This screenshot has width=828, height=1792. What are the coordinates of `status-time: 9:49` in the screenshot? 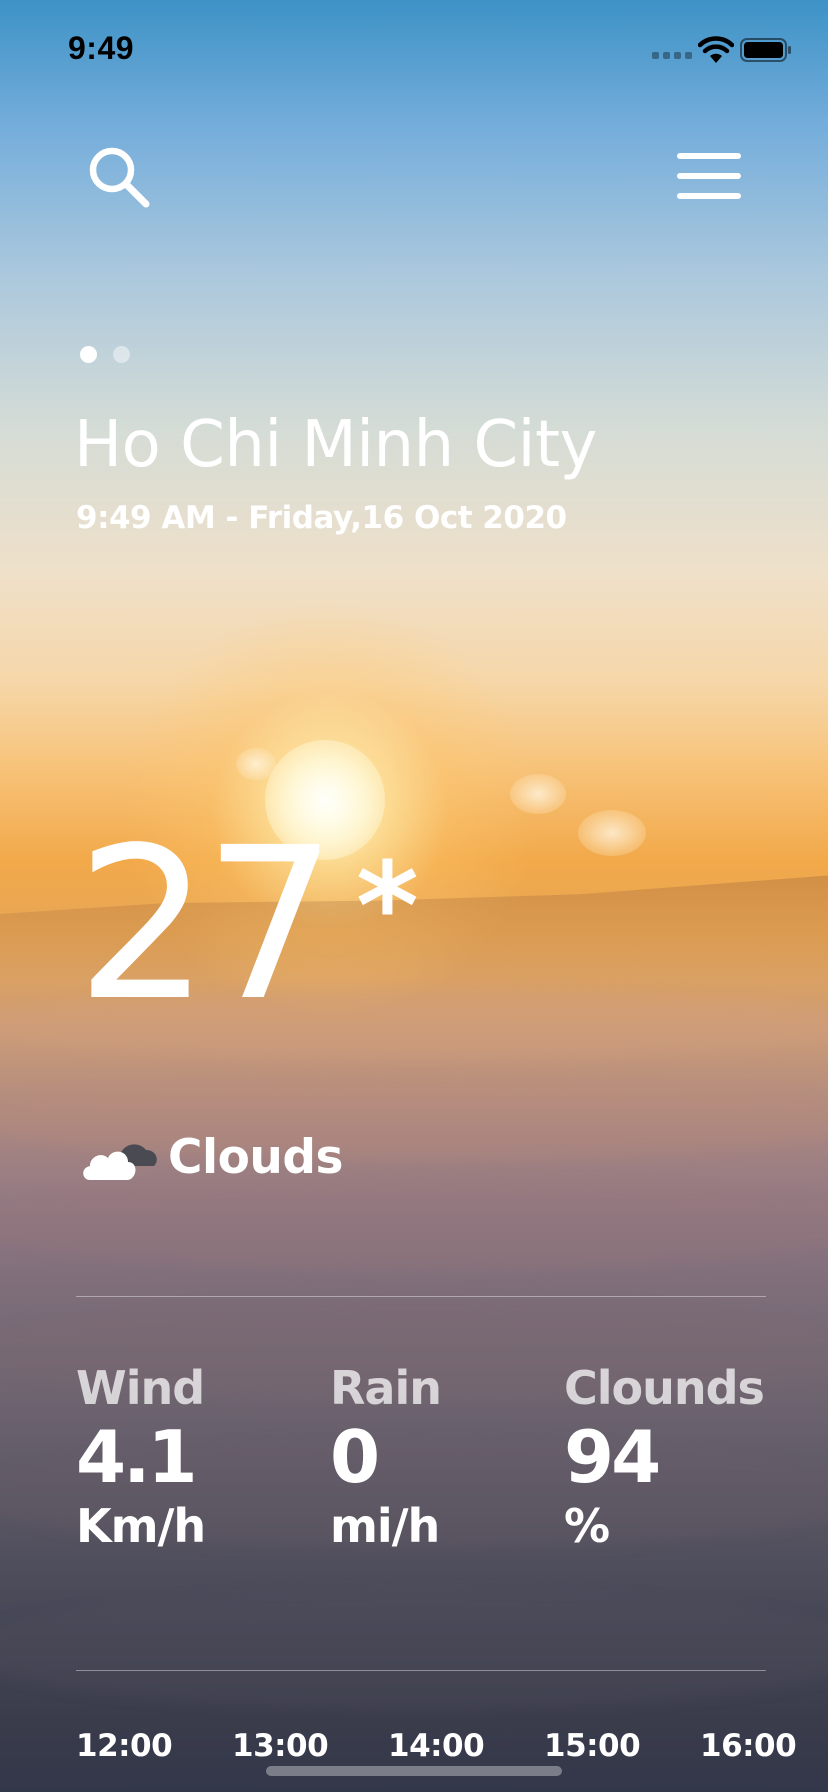 It's located at (101, 48).